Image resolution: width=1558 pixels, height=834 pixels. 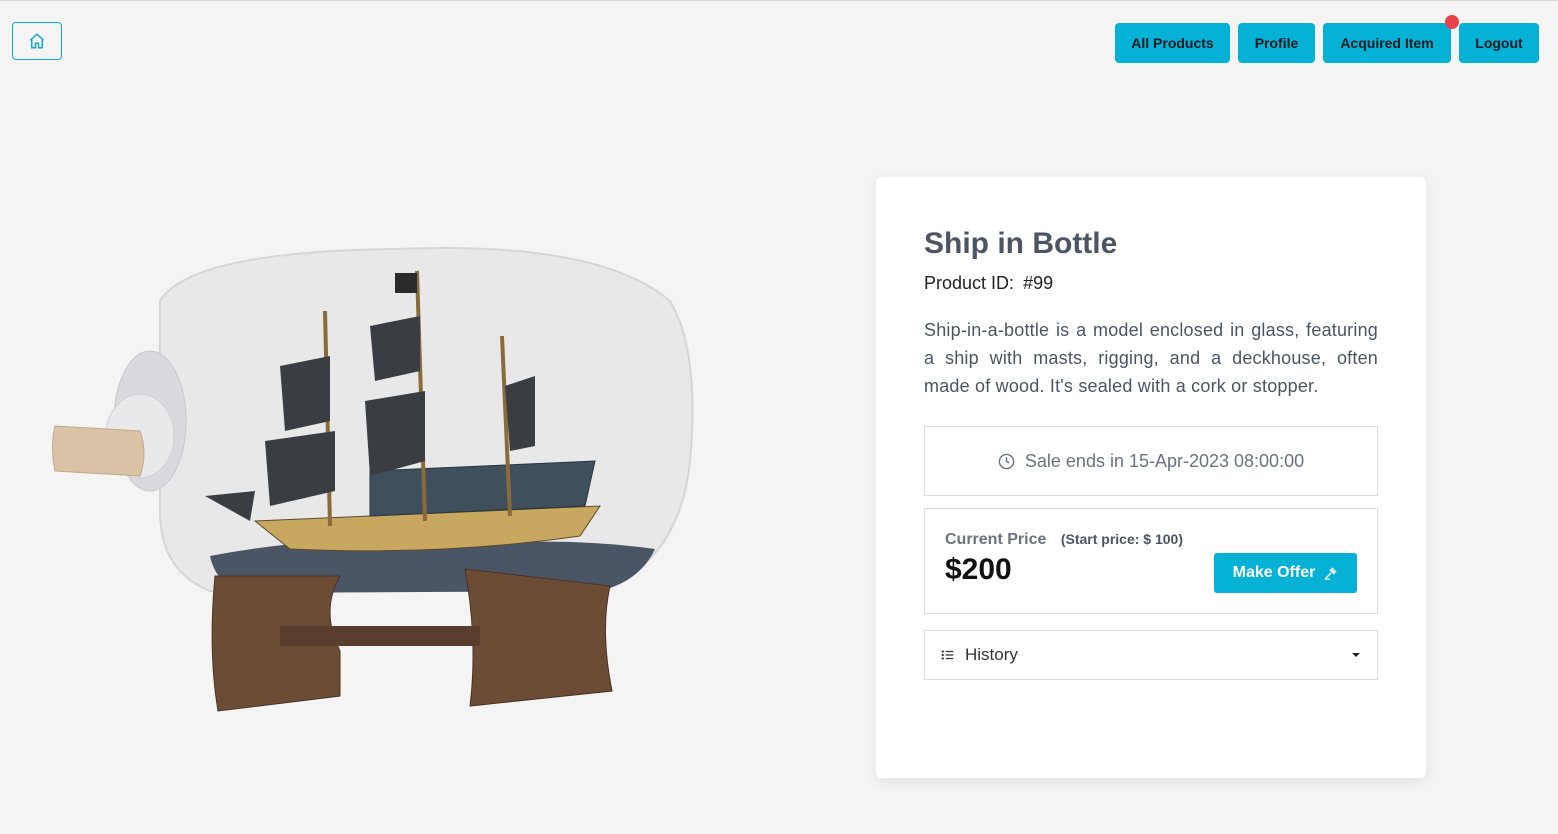 I want to click on product-id-label: Product ID:, so click(x=969, y=283).